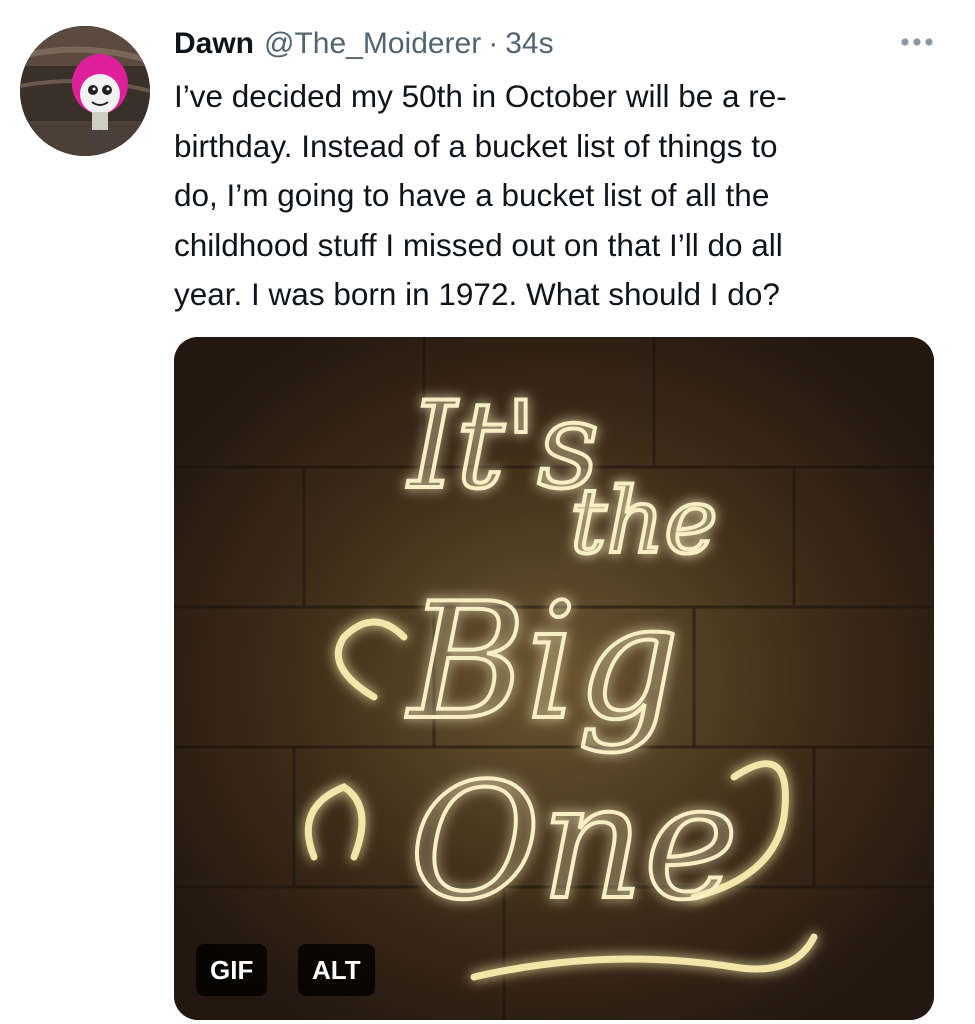 The height and width of the screenshot is (1024, 975). I want to click on tweet-header: Dawn @The_Moiderer · 34s, so click(364, 44).